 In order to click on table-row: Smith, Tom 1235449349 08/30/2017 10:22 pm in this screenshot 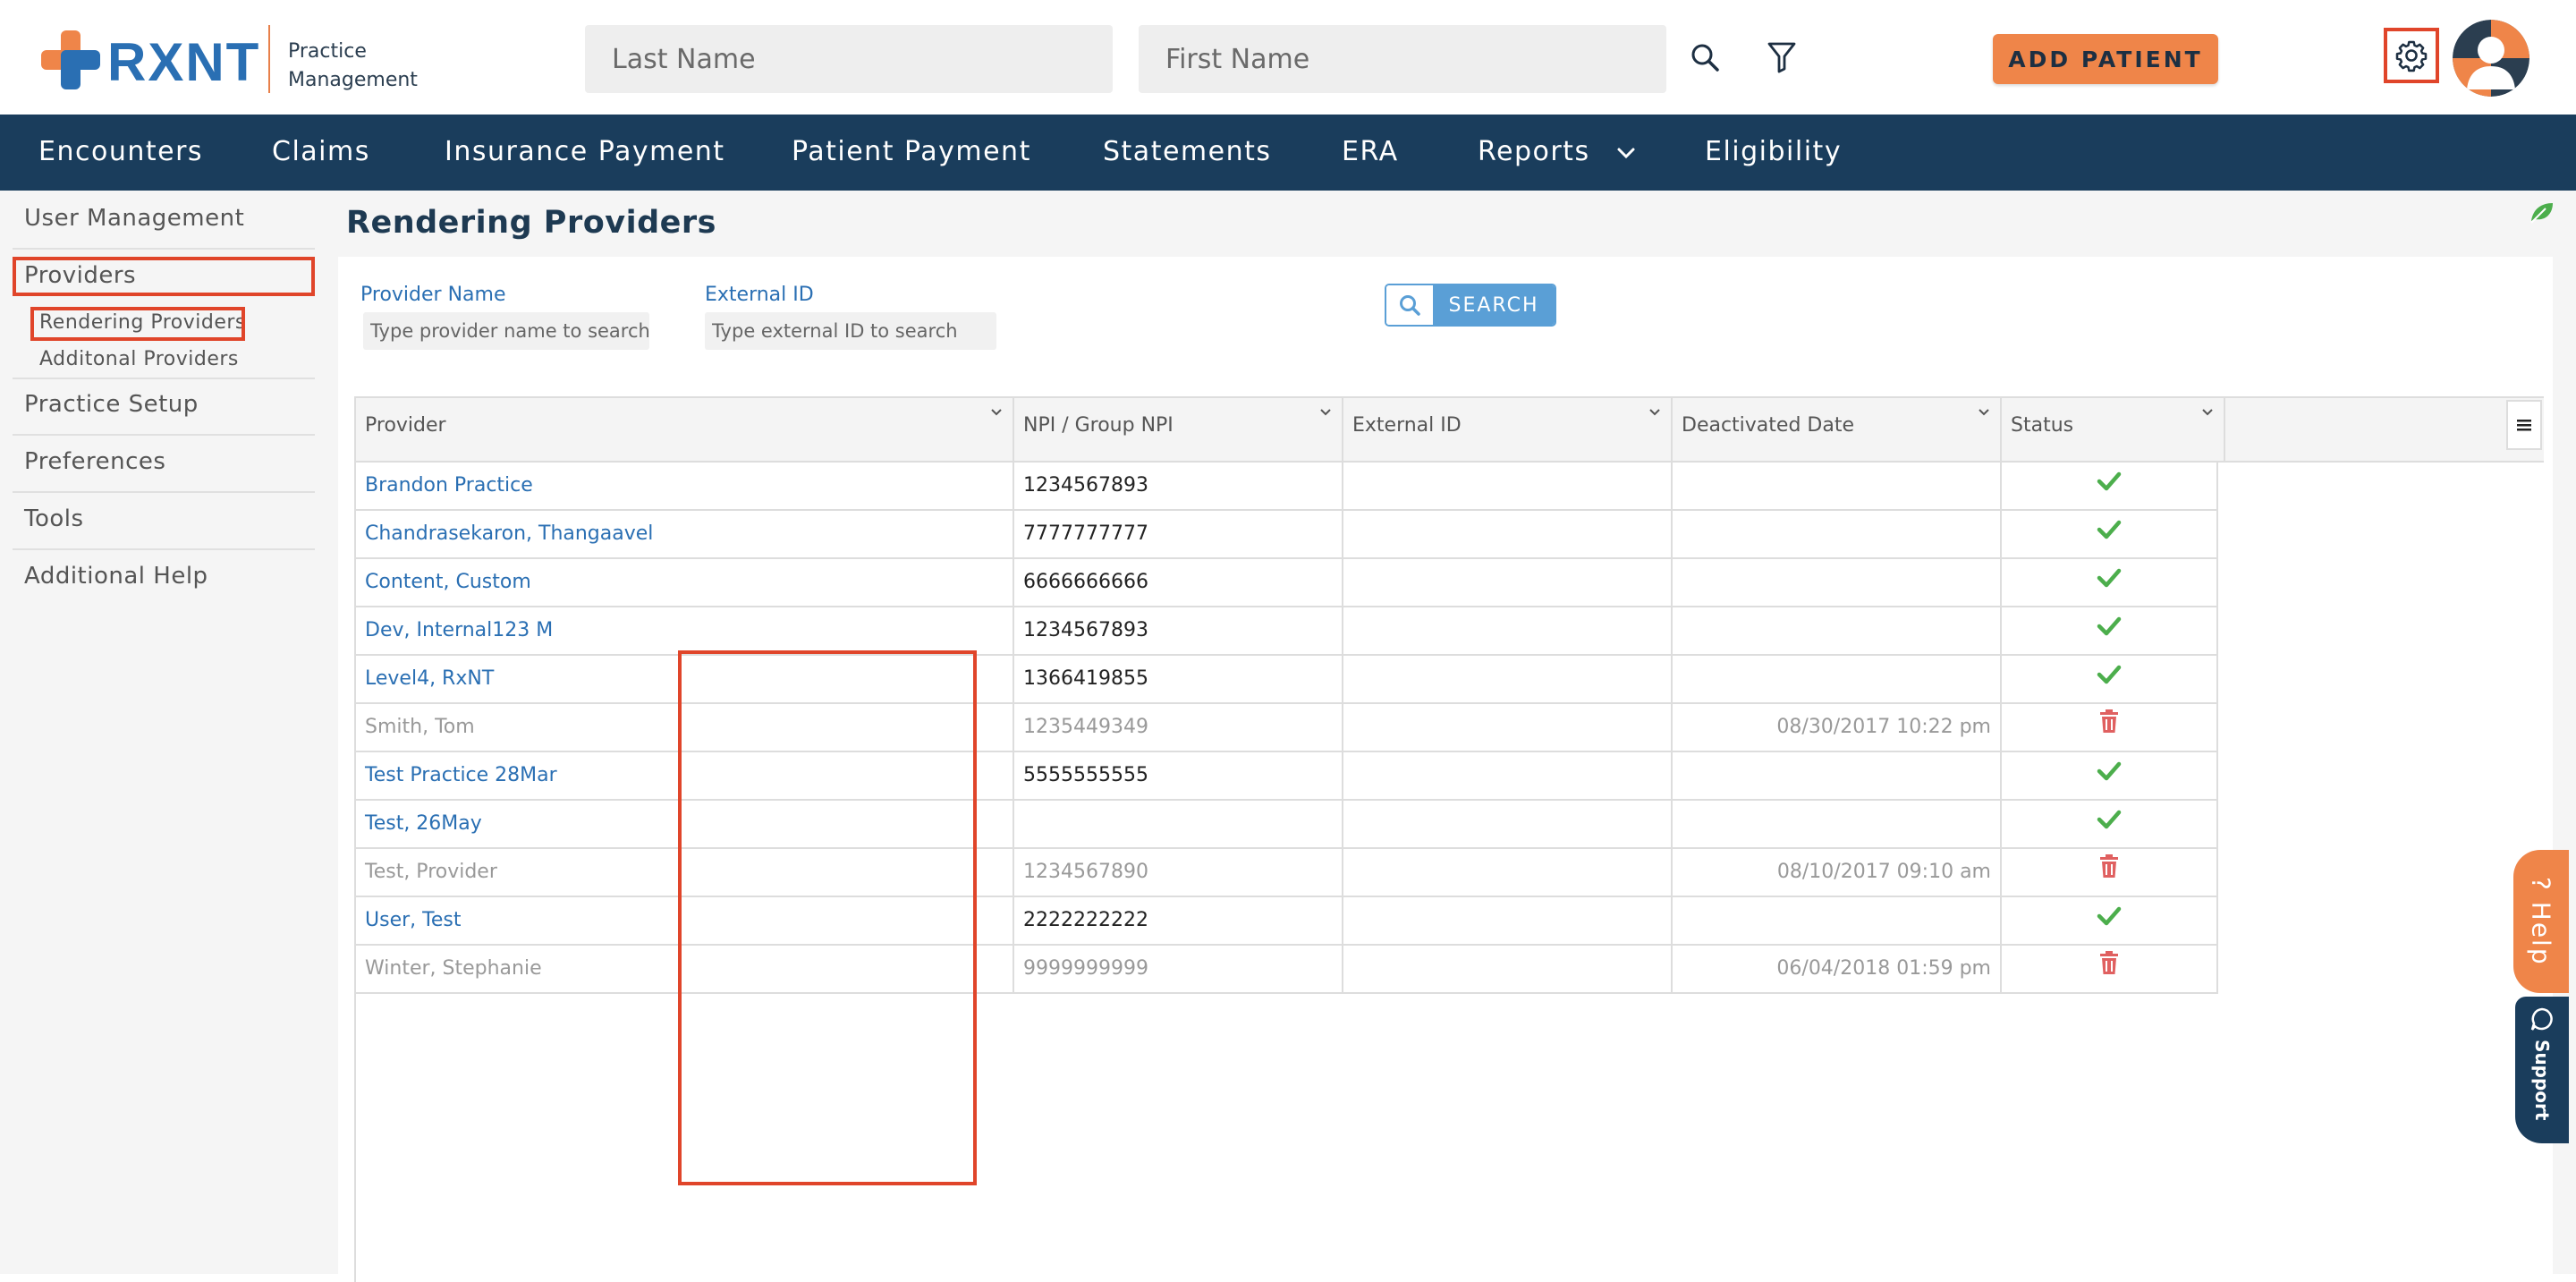, I will do `click(1287, 728)`.